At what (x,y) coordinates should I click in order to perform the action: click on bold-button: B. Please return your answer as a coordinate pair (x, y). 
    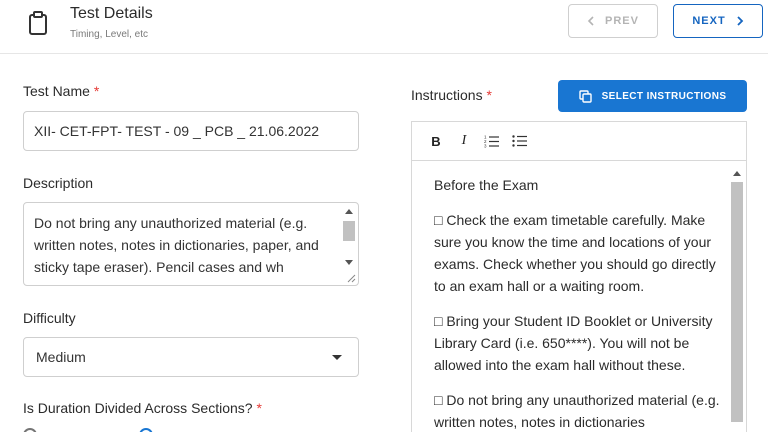
    Looking at the image, I should click on (436, 141).